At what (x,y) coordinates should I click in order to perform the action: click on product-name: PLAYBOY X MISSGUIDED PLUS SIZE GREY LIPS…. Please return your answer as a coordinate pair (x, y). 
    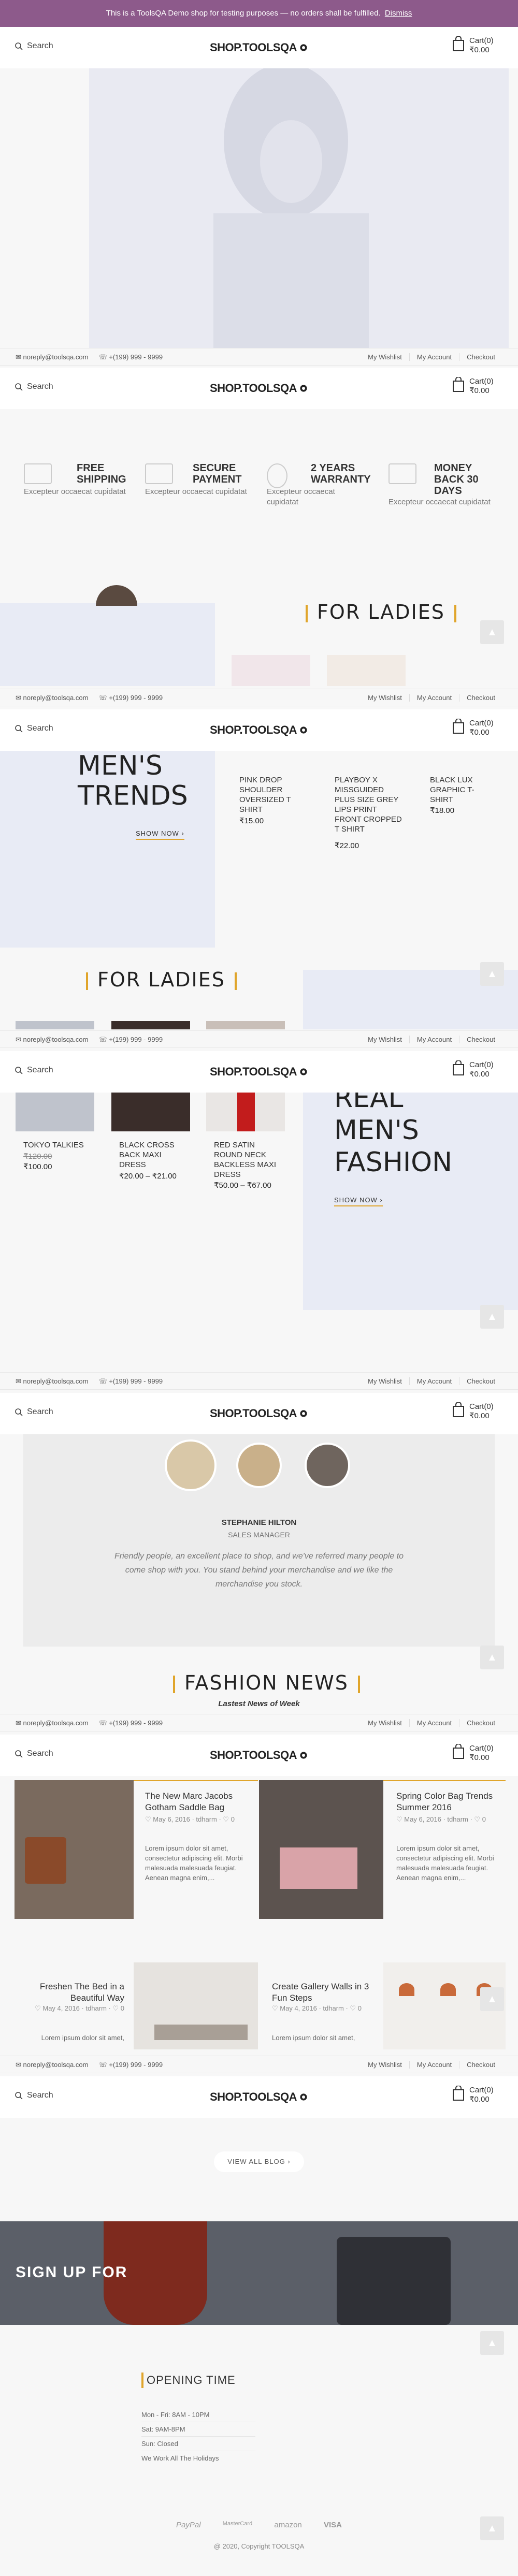
    Looking at the image, I should click on (368, 805).